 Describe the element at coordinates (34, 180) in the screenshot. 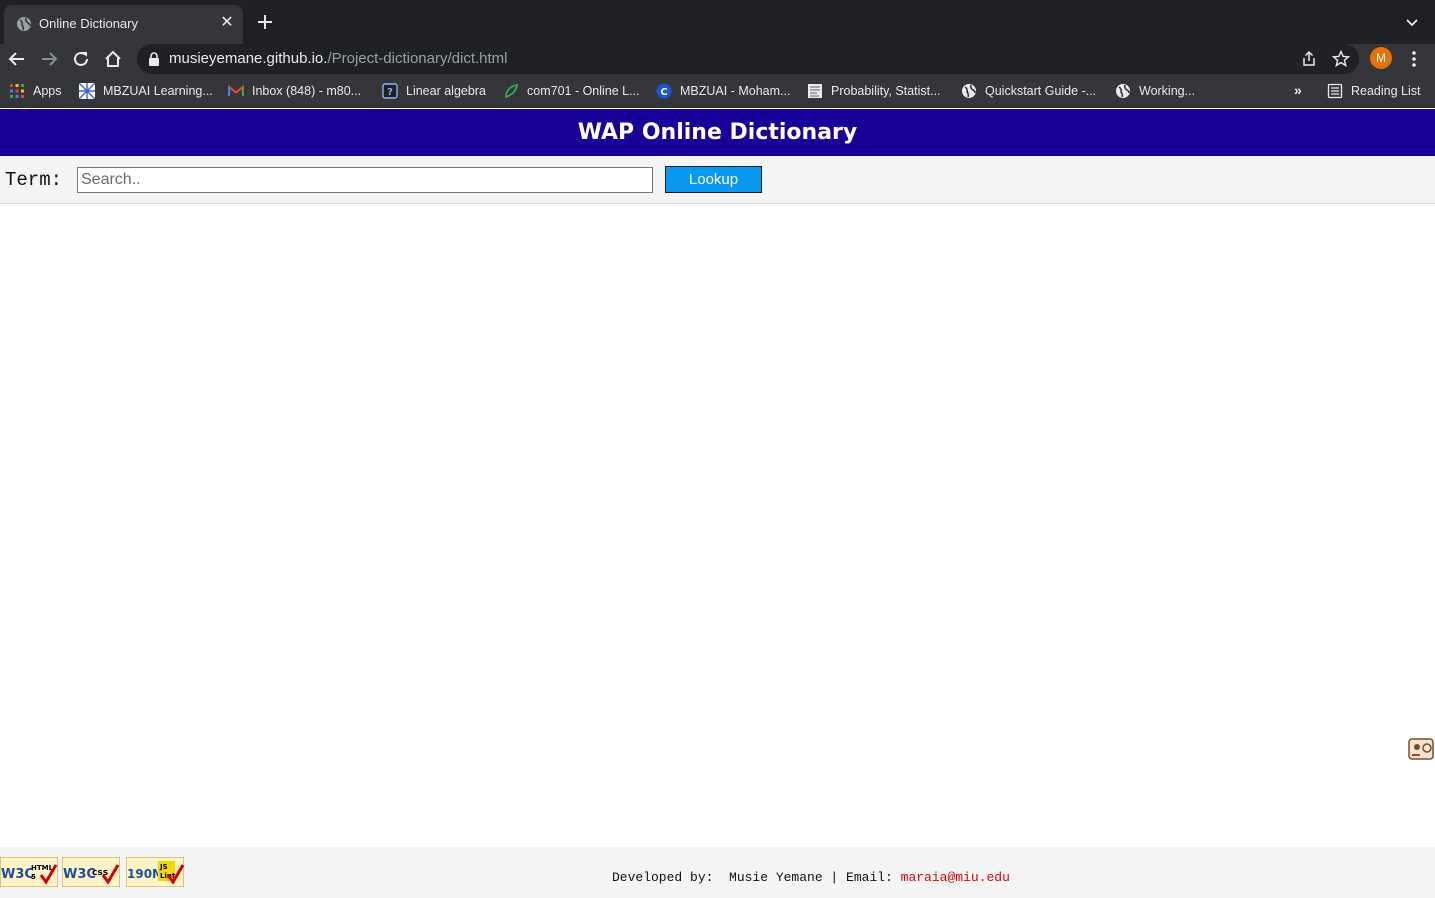

I see `term-label: Term:` at that location.